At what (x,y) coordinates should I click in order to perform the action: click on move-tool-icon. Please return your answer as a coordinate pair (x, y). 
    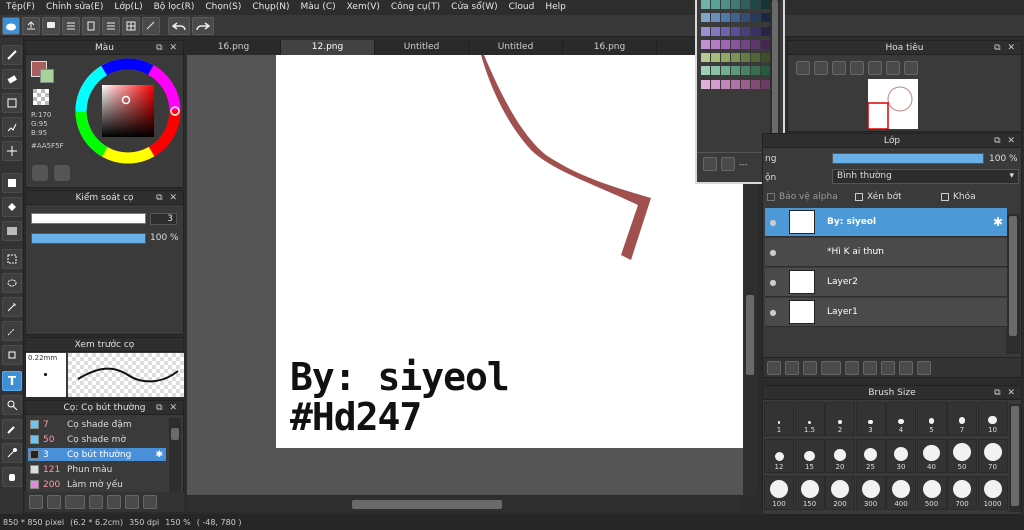
    Looking at the image, I should click on (12, 151).